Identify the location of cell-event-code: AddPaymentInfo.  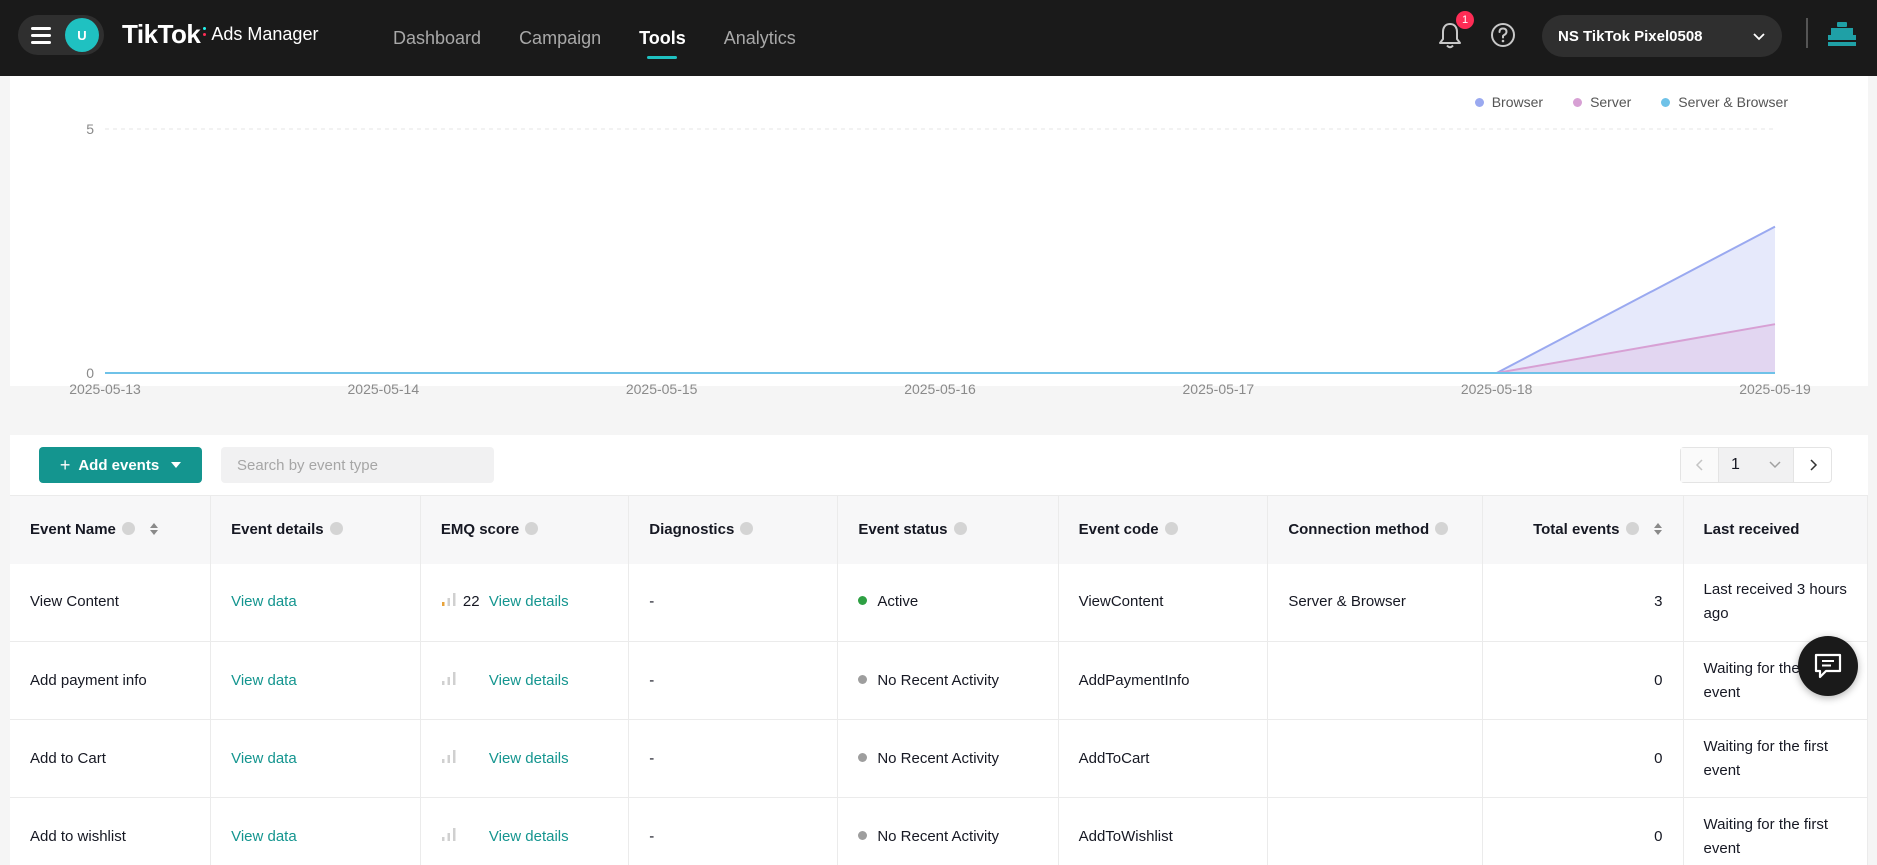
(1163, 680).